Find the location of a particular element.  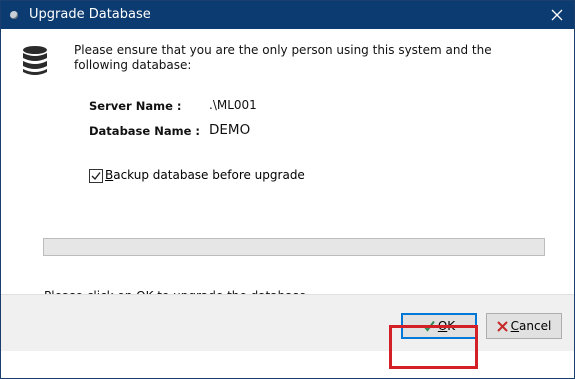

app-icon is located at coordinates (14, 15).